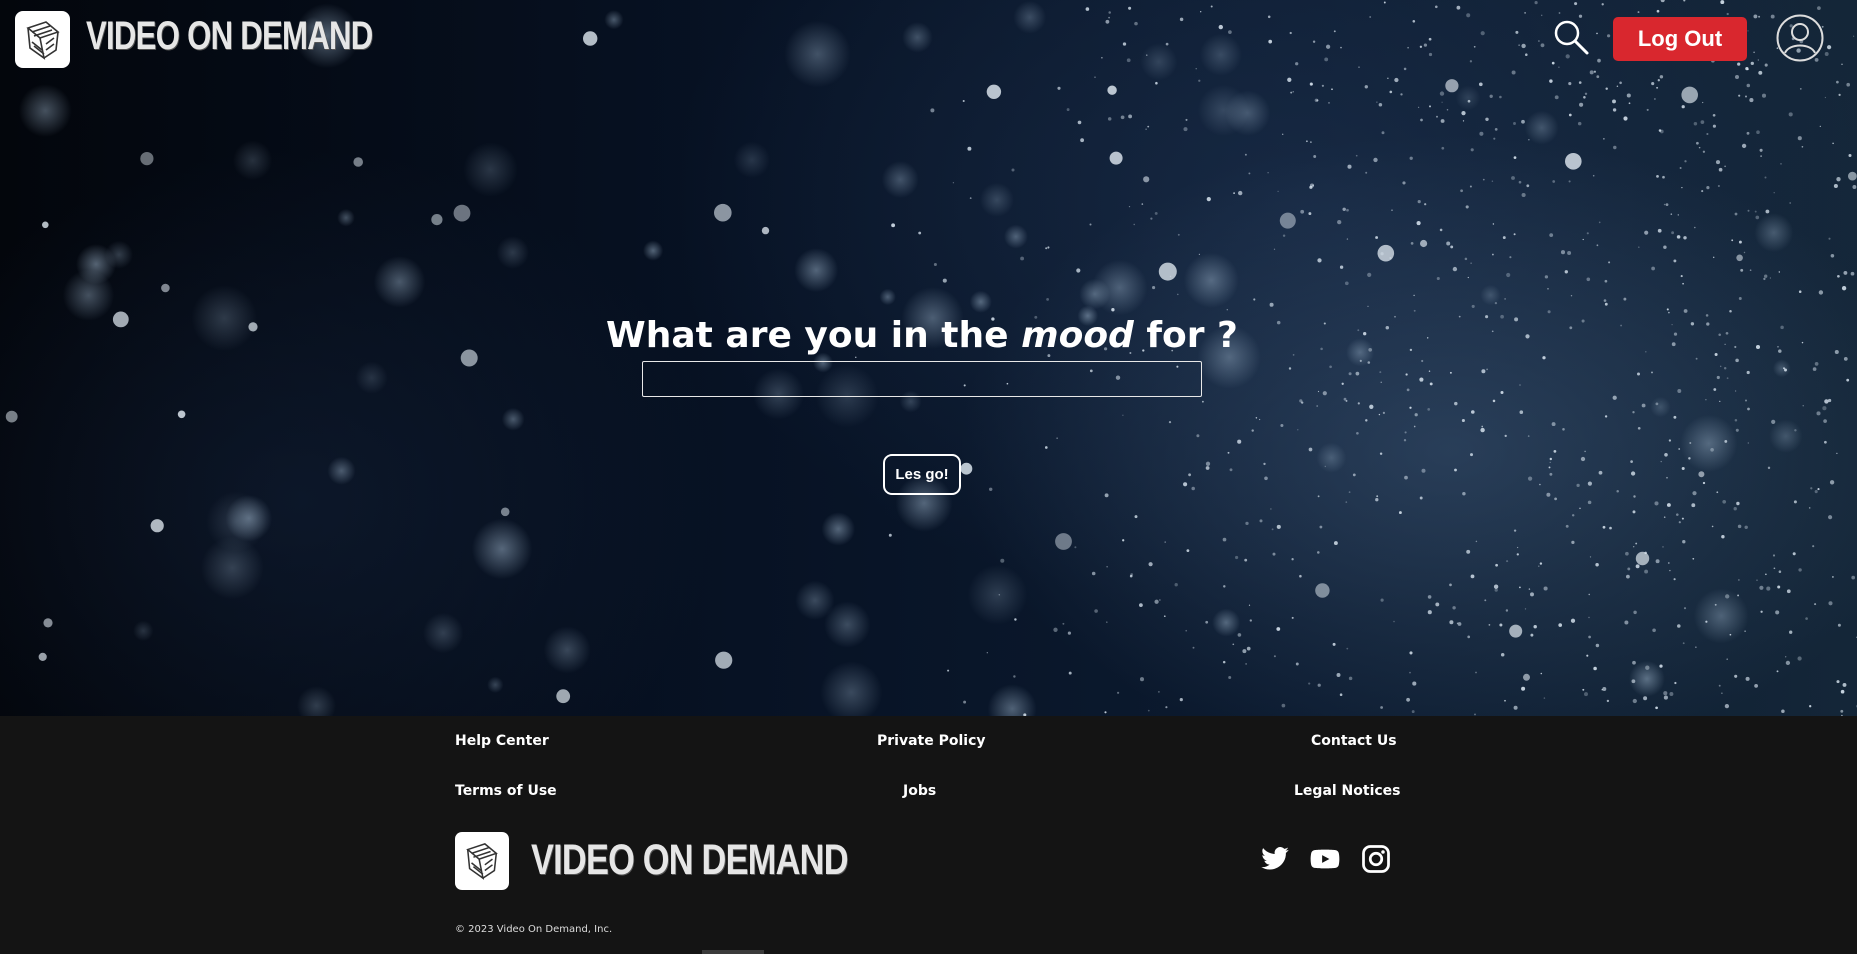 The height and width of the screenshot is (954, 1857). I want to click on mood-search-input, so click(922, 379).